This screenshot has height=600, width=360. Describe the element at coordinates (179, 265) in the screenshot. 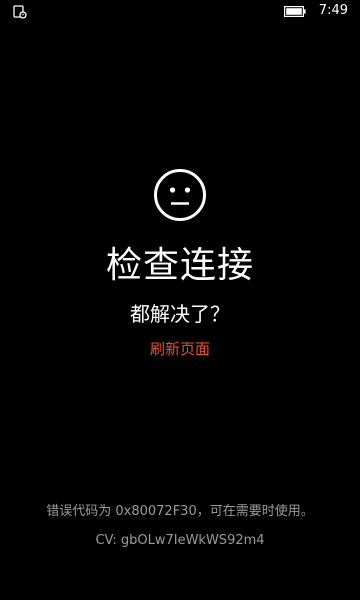

I see `page-title: 检查连接` at that location.